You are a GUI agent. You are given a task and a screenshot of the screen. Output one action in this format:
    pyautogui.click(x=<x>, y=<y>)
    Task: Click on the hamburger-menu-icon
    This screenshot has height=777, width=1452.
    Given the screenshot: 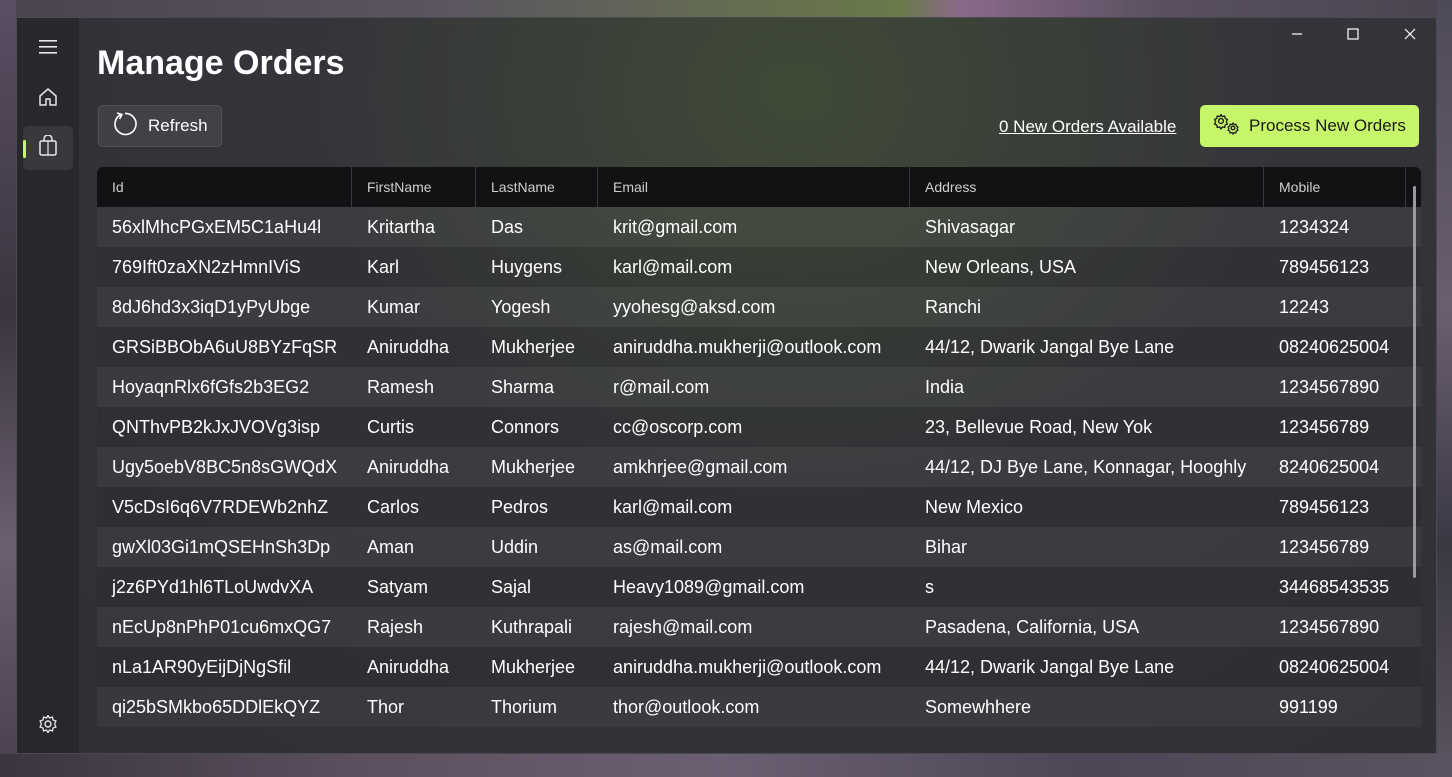 What is the action you would take?
    pyautogui.click(x=48, y=49)
    